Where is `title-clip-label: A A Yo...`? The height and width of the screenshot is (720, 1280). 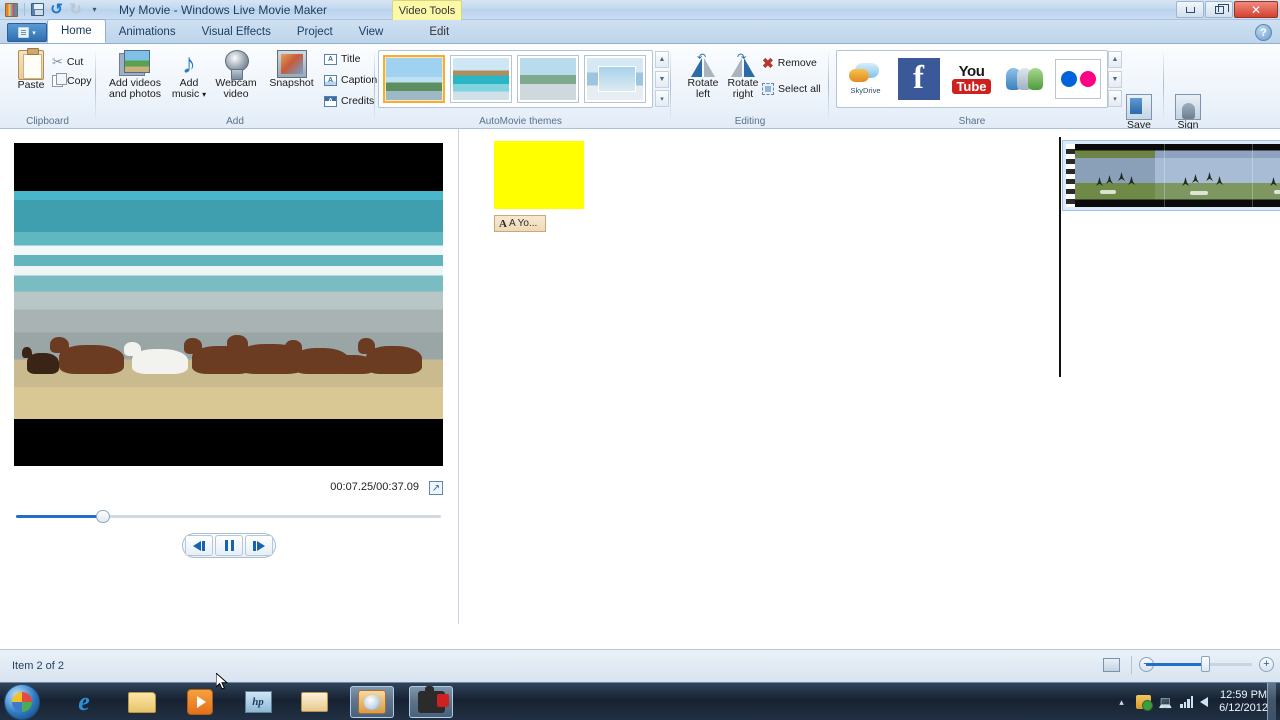 title-clip-label: A A Yo... is located at coordinates (520, 223).